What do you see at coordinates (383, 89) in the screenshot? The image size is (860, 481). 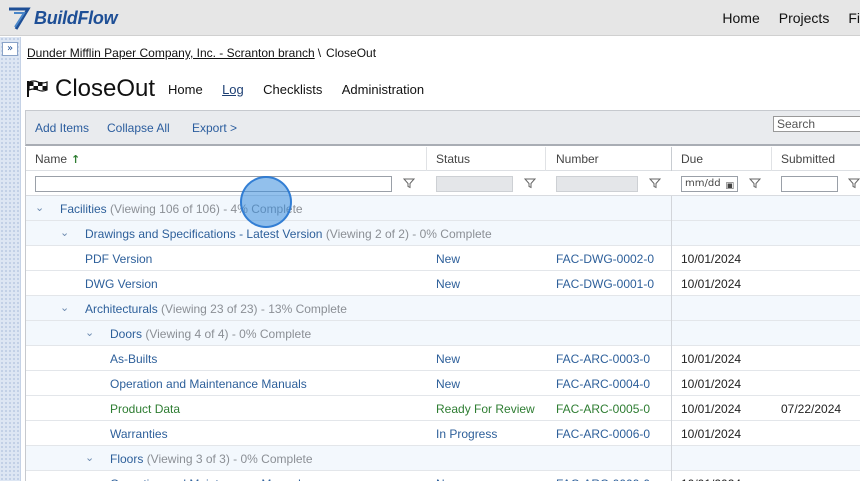 I see `tab-administration: Administration` at bounding box center [383, 89].